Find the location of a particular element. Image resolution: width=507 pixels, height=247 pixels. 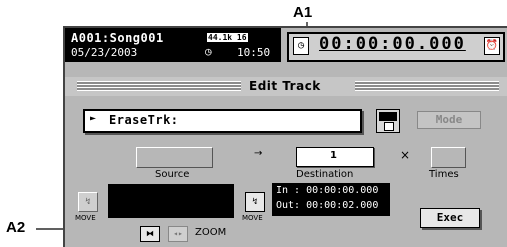

zoom-out-button: ⧓ is located at coordinates (150, 234).